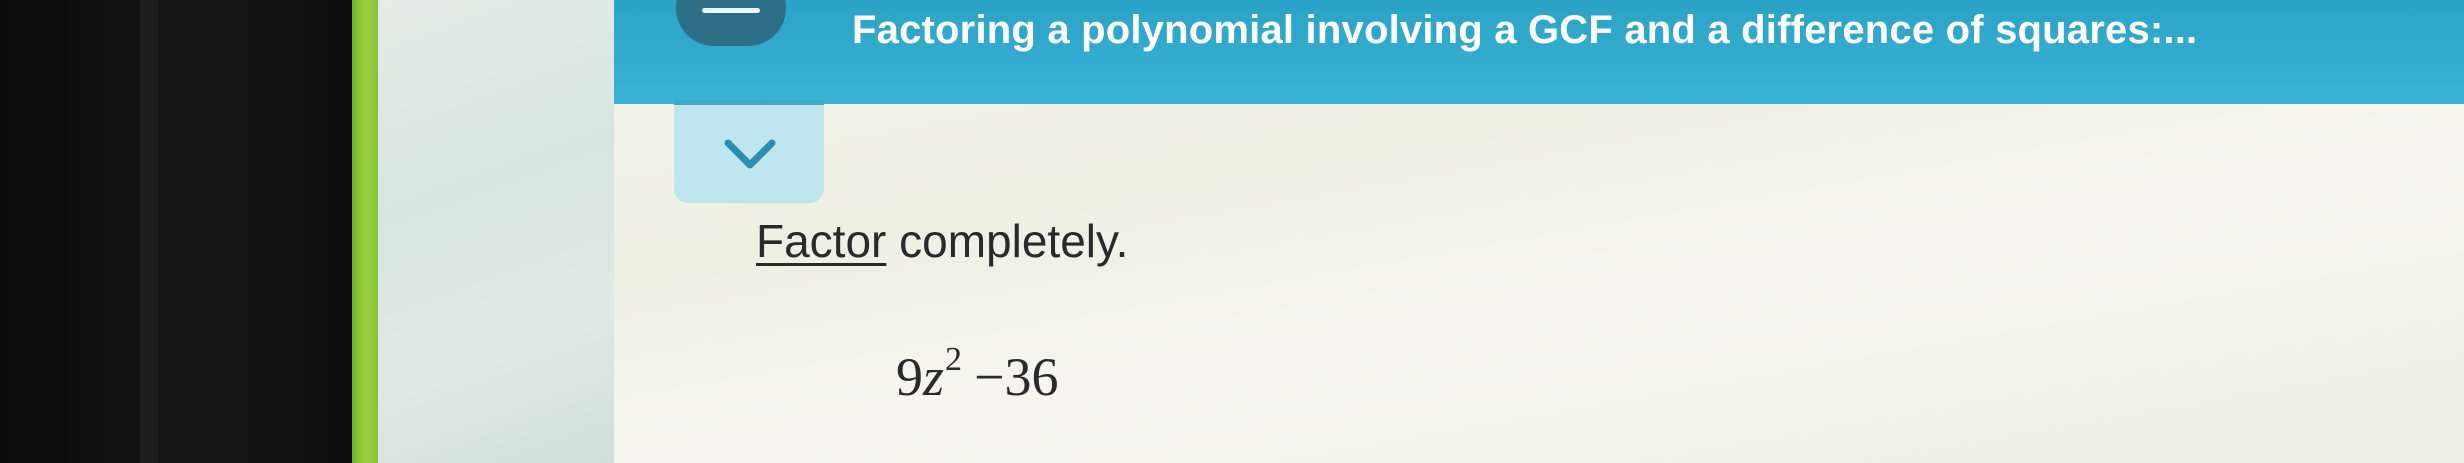  I want to click on polynomial-expression: 9z2 −36, so click(977, 374).